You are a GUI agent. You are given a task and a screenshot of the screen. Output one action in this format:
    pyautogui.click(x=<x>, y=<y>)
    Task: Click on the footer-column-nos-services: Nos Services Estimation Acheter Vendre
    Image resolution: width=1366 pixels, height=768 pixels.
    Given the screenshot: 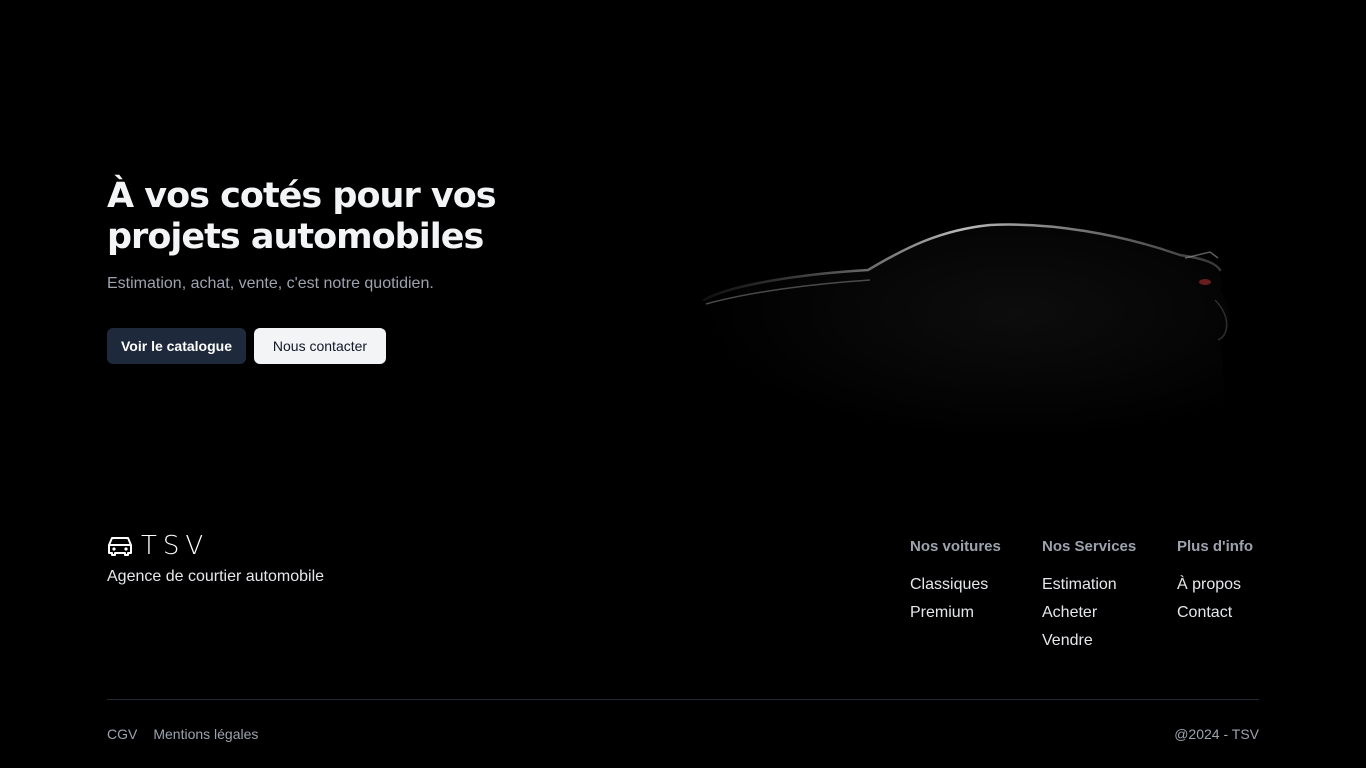 What is the action you would take?
    pyautogui.click(x=1089, y=596)
    